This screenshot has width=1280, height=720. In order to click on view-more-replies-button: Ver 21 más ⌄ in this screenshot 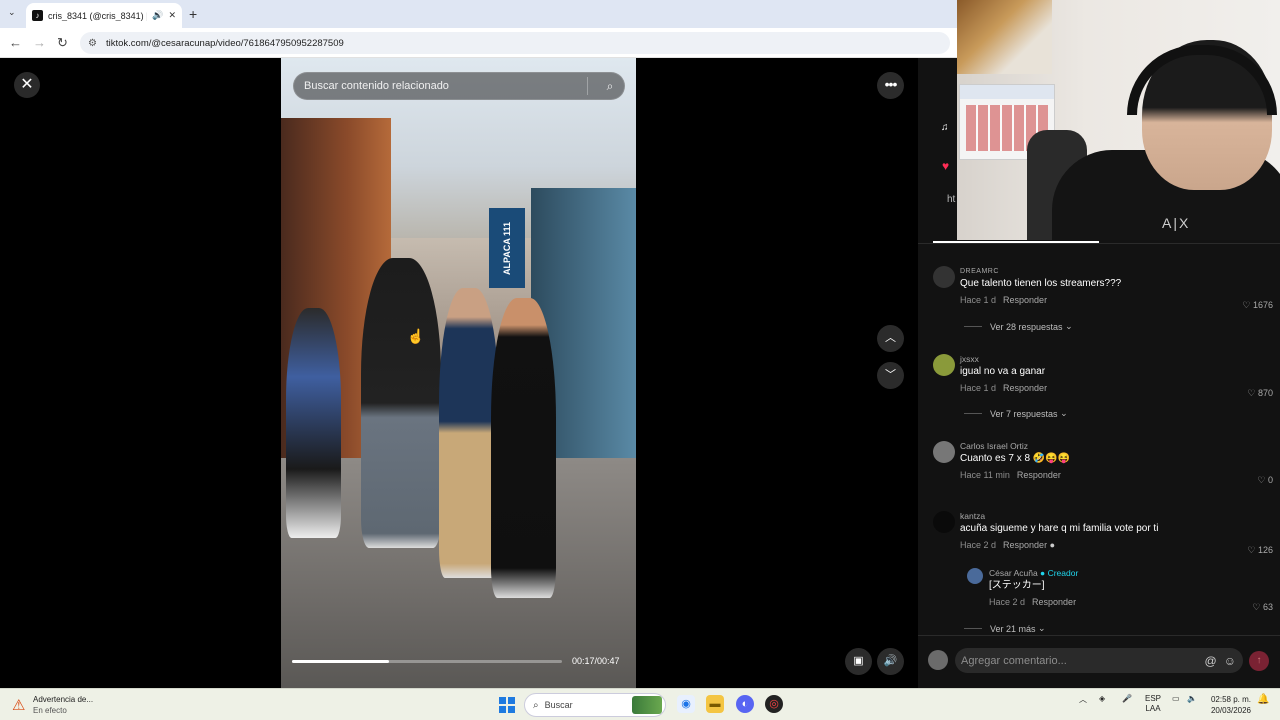, I will do `click(1005, 628)`.